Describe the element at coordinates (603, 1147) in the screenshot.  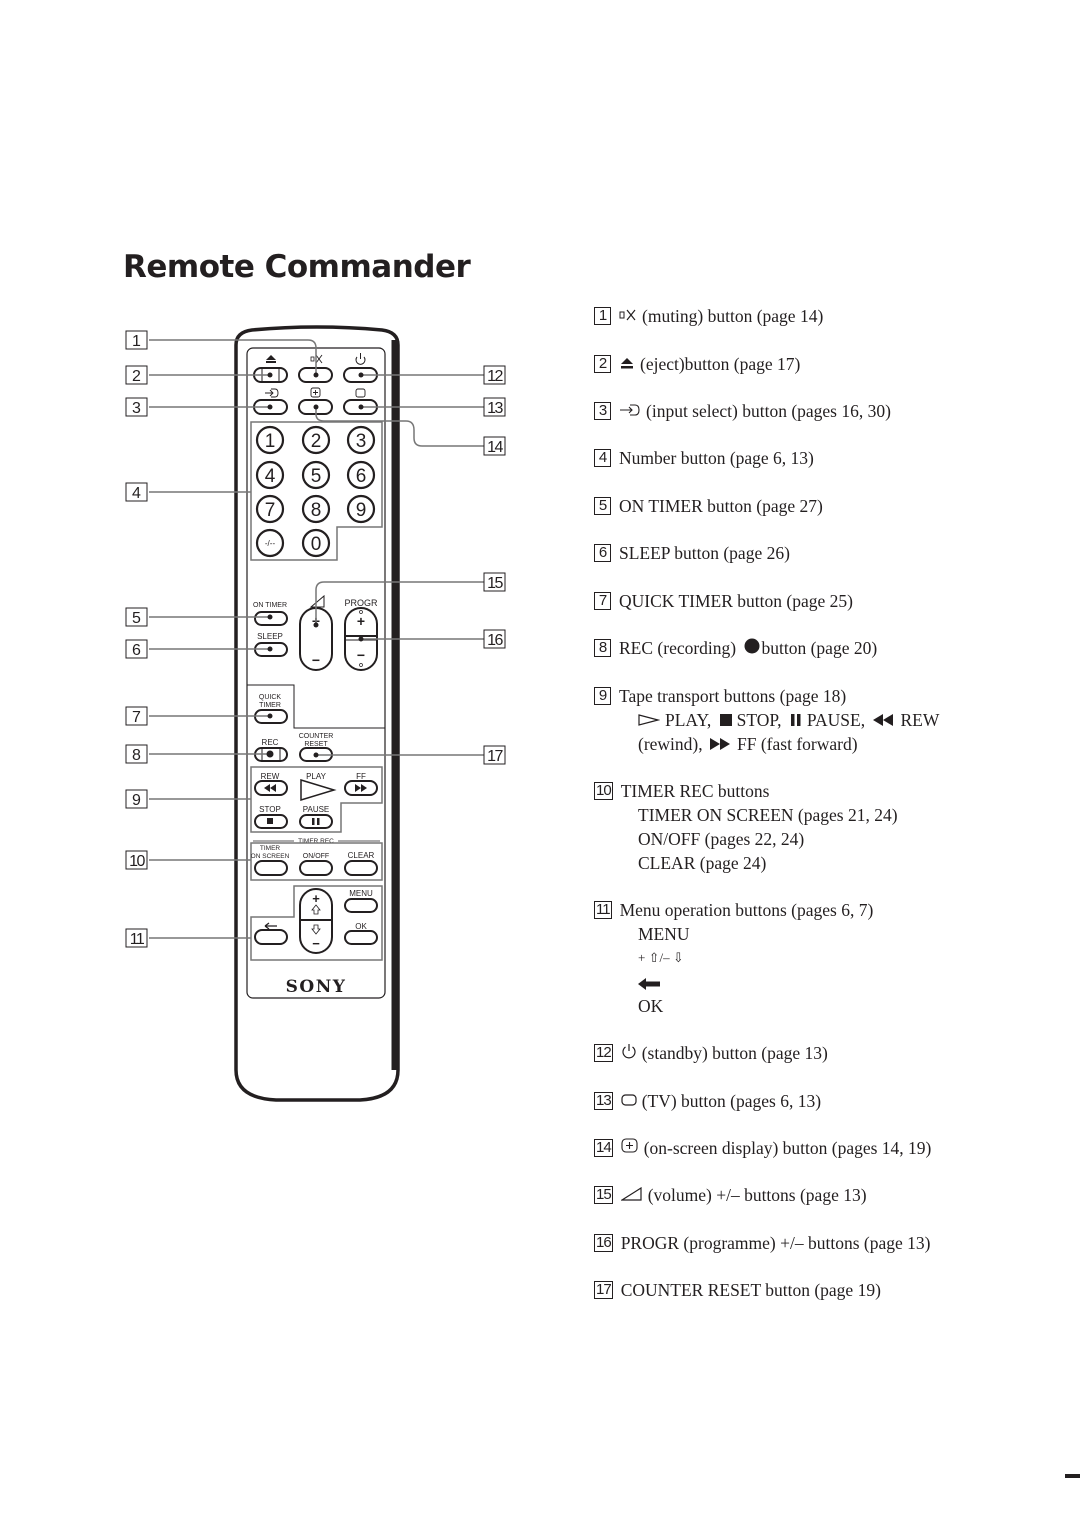
I see `legend-number: 14` at that location.